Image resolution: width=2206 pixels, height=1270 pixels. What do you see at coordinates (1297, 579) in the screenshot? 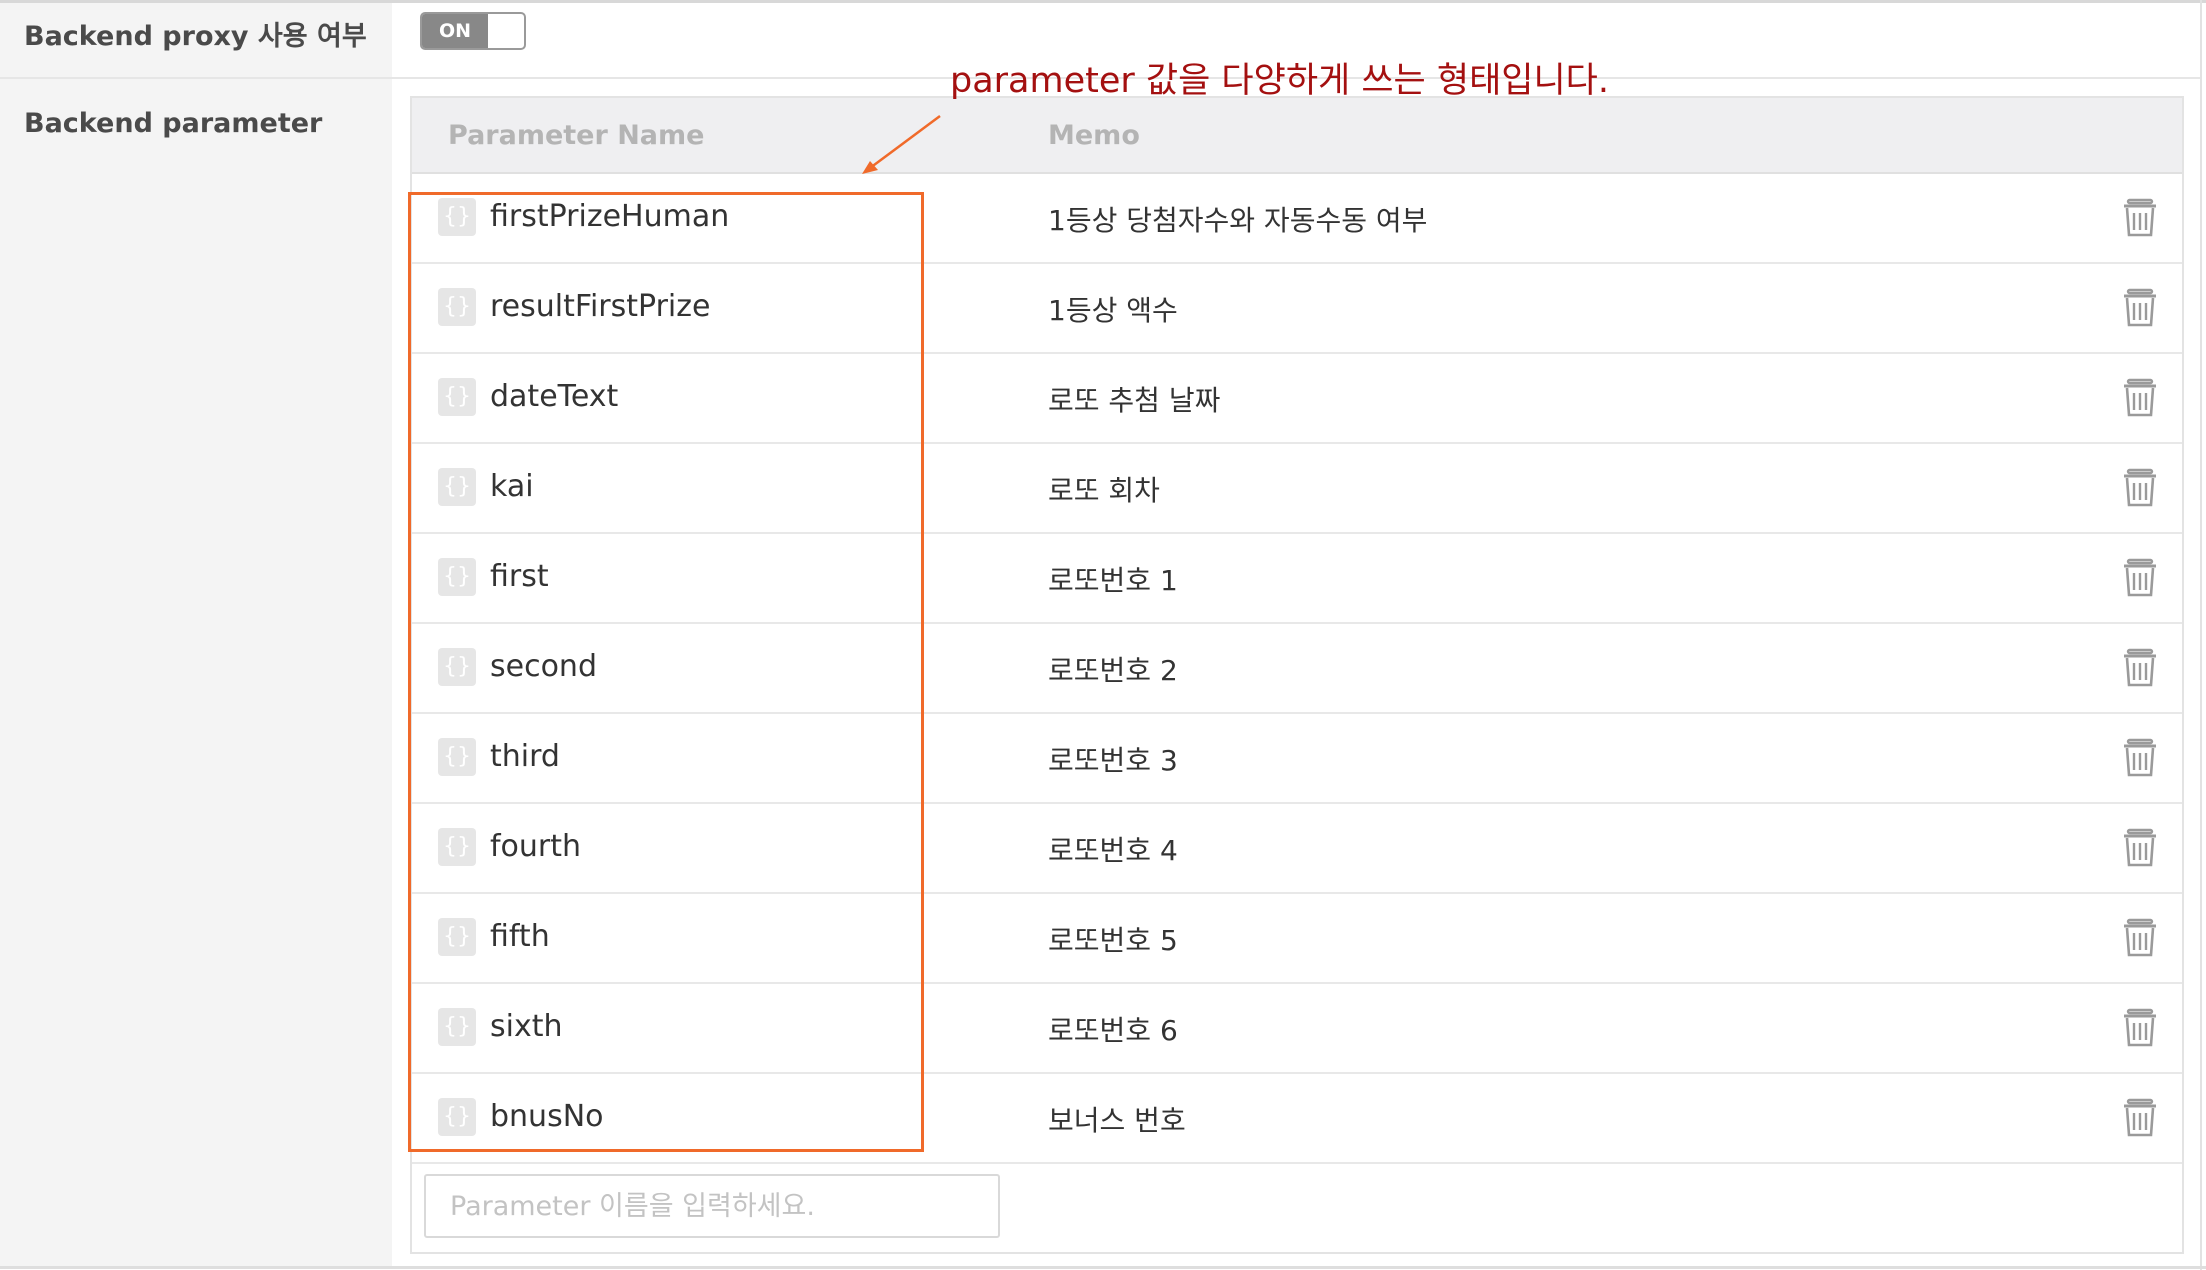
I see `table-row: {} first 로또번호 1` at bounding box center [1297, 579].